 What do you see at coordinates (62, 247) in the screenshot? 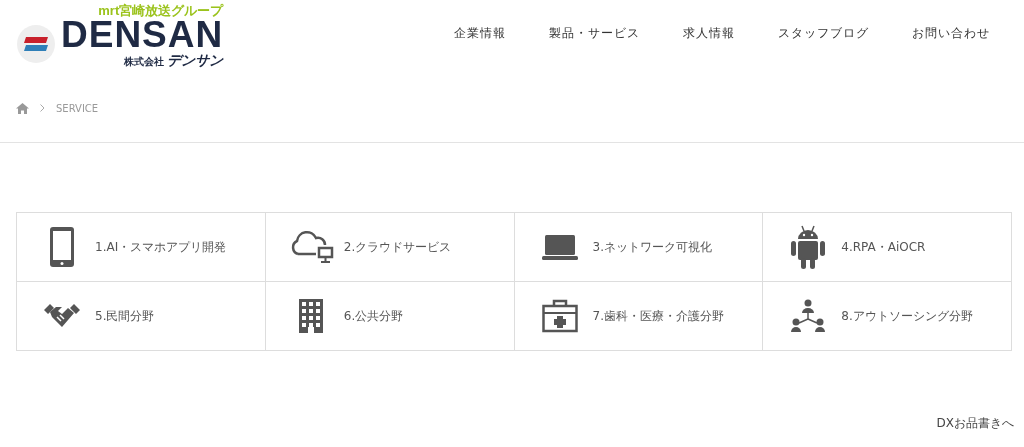
I see `tablet-icon` at bounding box center [62, 247].